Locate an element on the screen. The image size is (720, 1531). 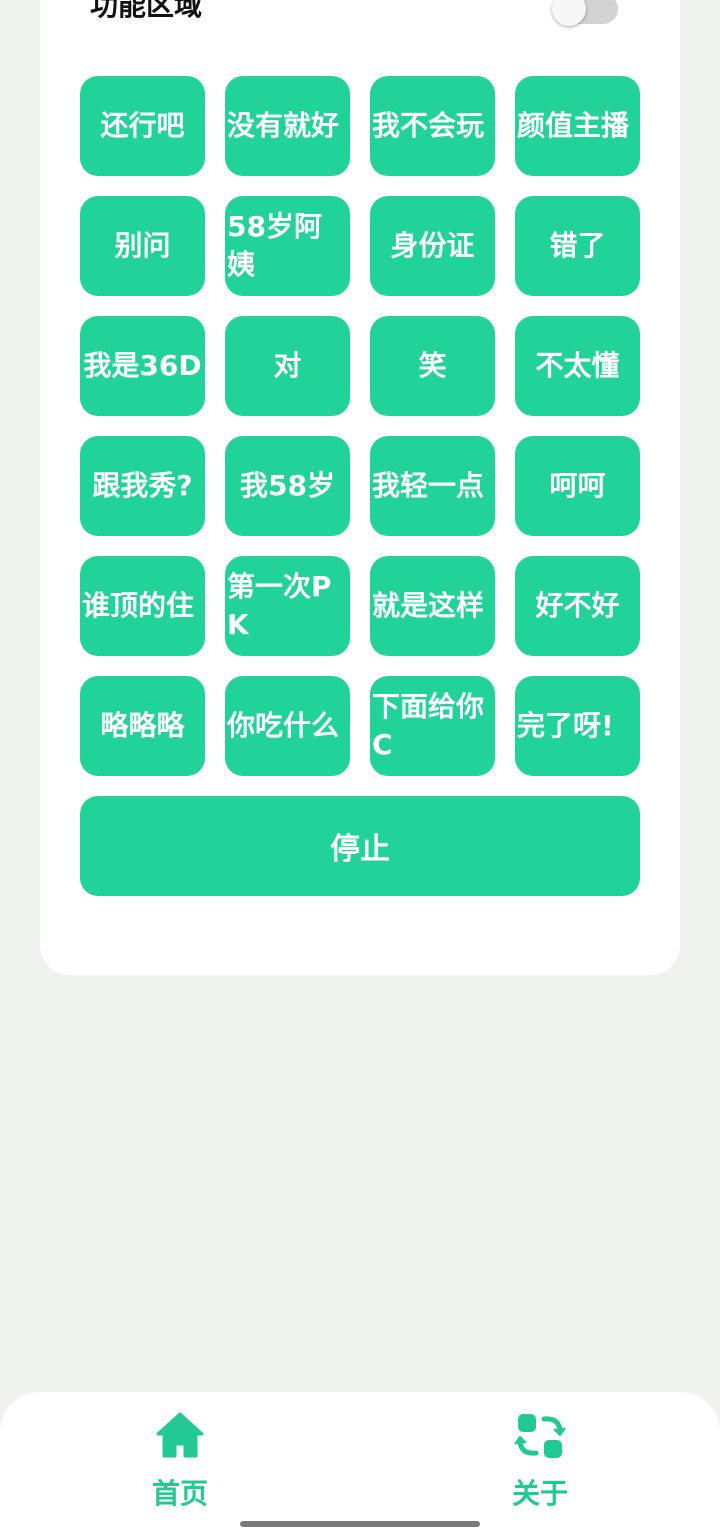
sound-button: 你吃什么 is located at coordinates (287, 726).